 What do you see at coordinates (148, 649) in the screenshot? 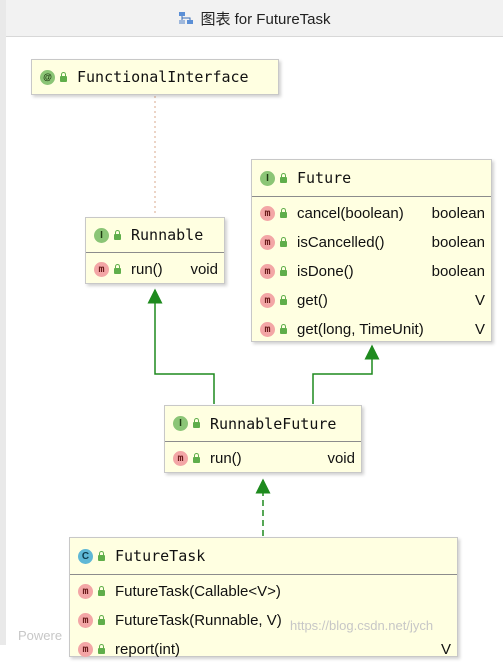
I see `member-name: report(int)` at bounding box center [148, 649].